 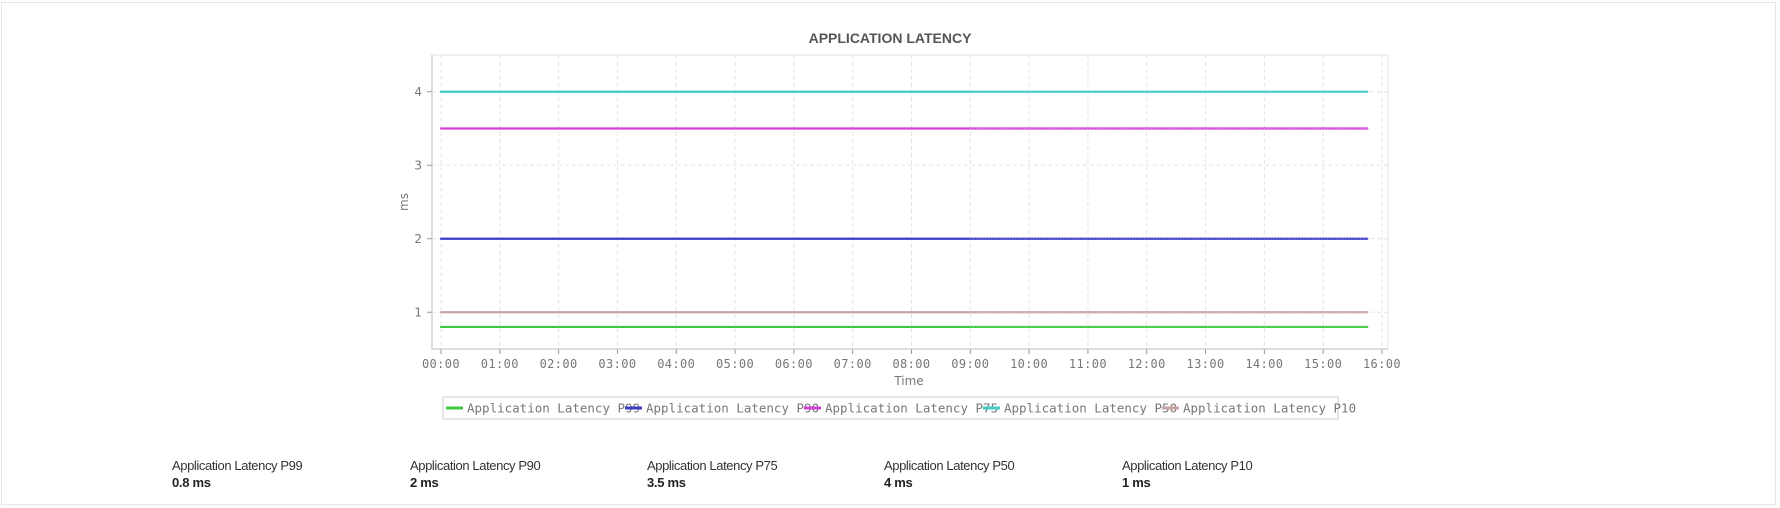 I want to click on x-tick-label: 13:00, so click(x=1206, y=364).